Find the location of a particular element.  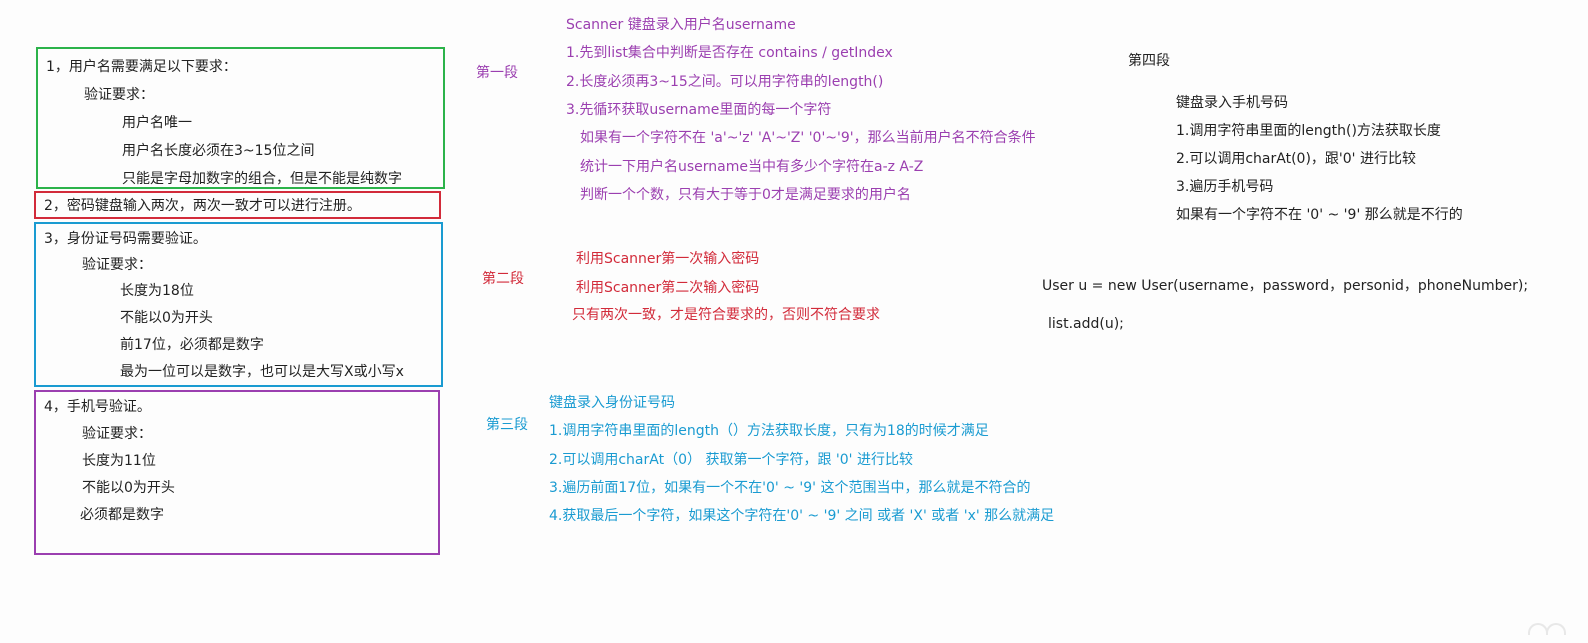

requirement-item: 前17位，必须都是数字 is located at coordinates (192, 345).